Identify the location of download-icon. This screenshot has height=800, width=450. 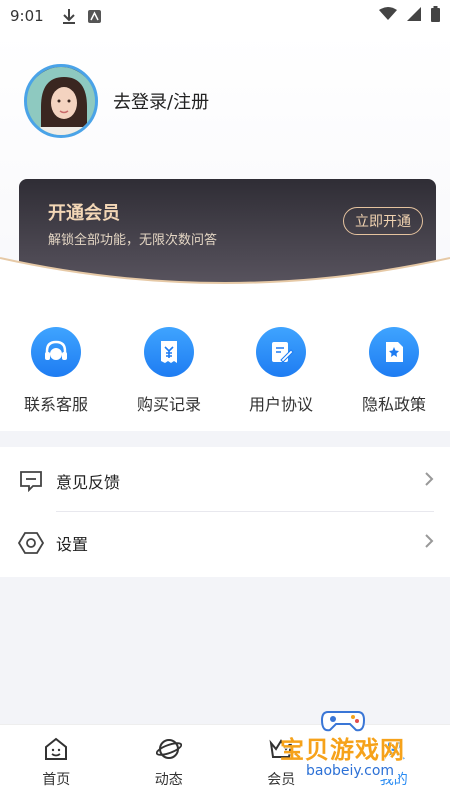
(69, 16).